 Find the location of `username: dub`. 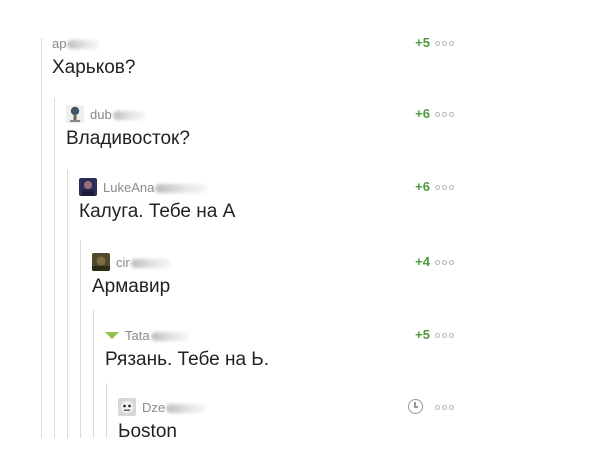

username: dub is located at coordinates (117, 114).